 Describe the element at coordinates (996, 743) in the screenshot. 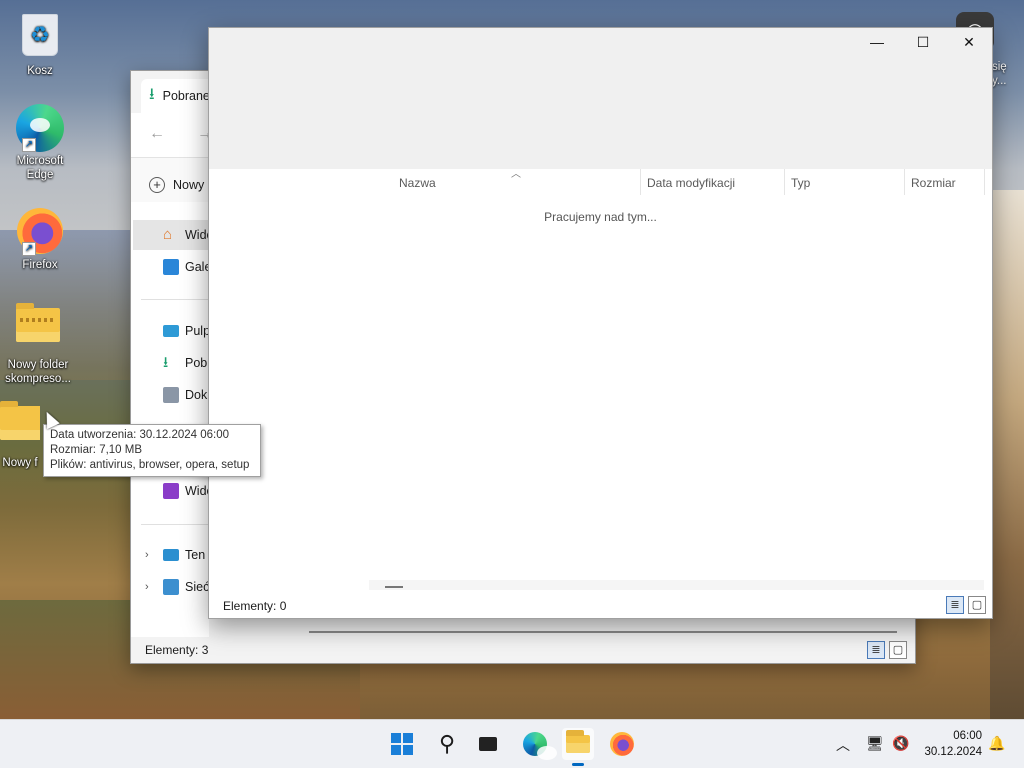

I see `notification-bell-icon: 🔔` at that location.